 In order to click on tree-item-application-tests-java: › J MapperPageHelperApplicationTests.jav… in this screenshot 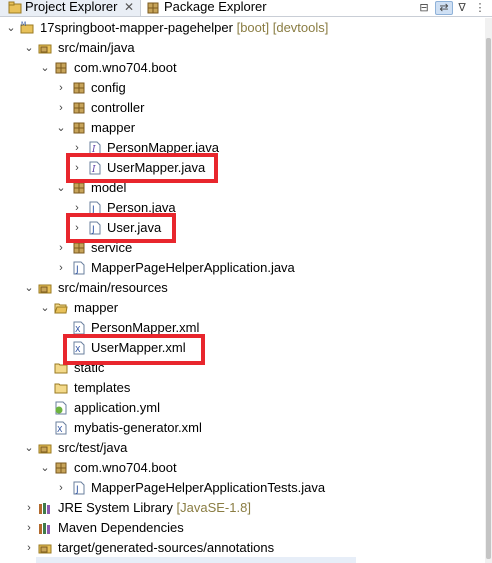, I will do `click(242, 488)`.